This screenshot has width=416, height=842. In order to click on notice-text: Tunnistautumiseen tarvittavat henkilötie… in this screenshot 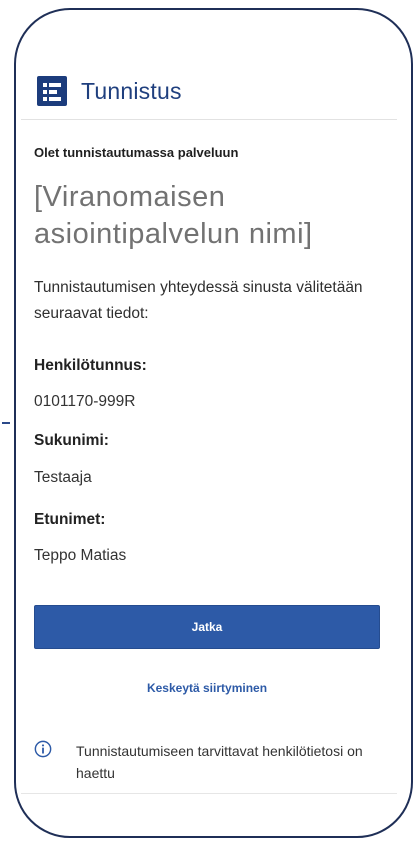, I will do `click(219, 762)`.